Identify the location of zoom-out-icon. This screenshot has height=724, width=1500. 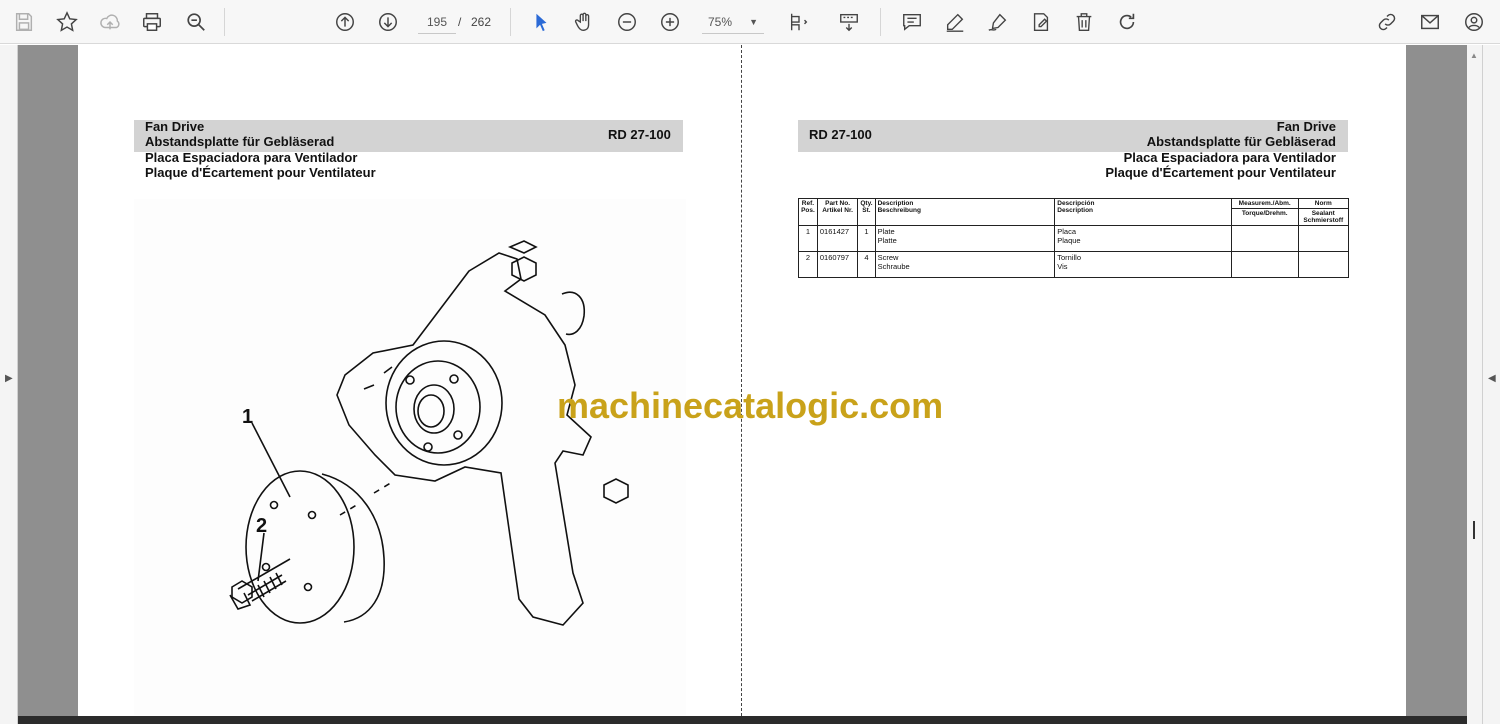
(627, 22).